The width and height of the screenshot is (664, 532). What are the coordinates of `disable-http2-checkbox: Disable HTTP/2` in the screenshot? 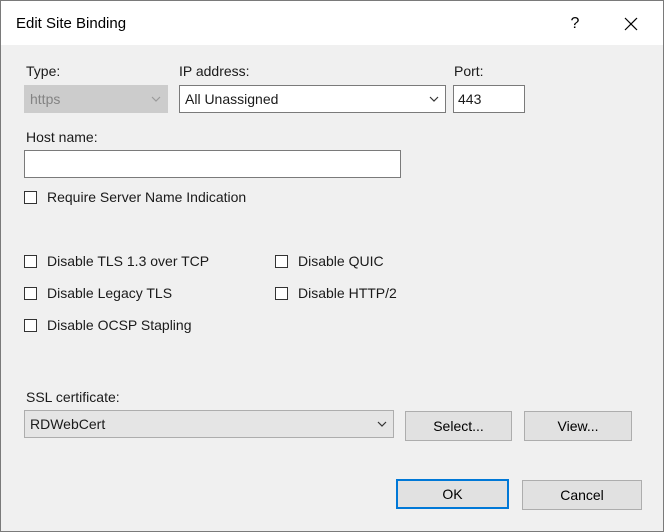 It's located at (336, 293).